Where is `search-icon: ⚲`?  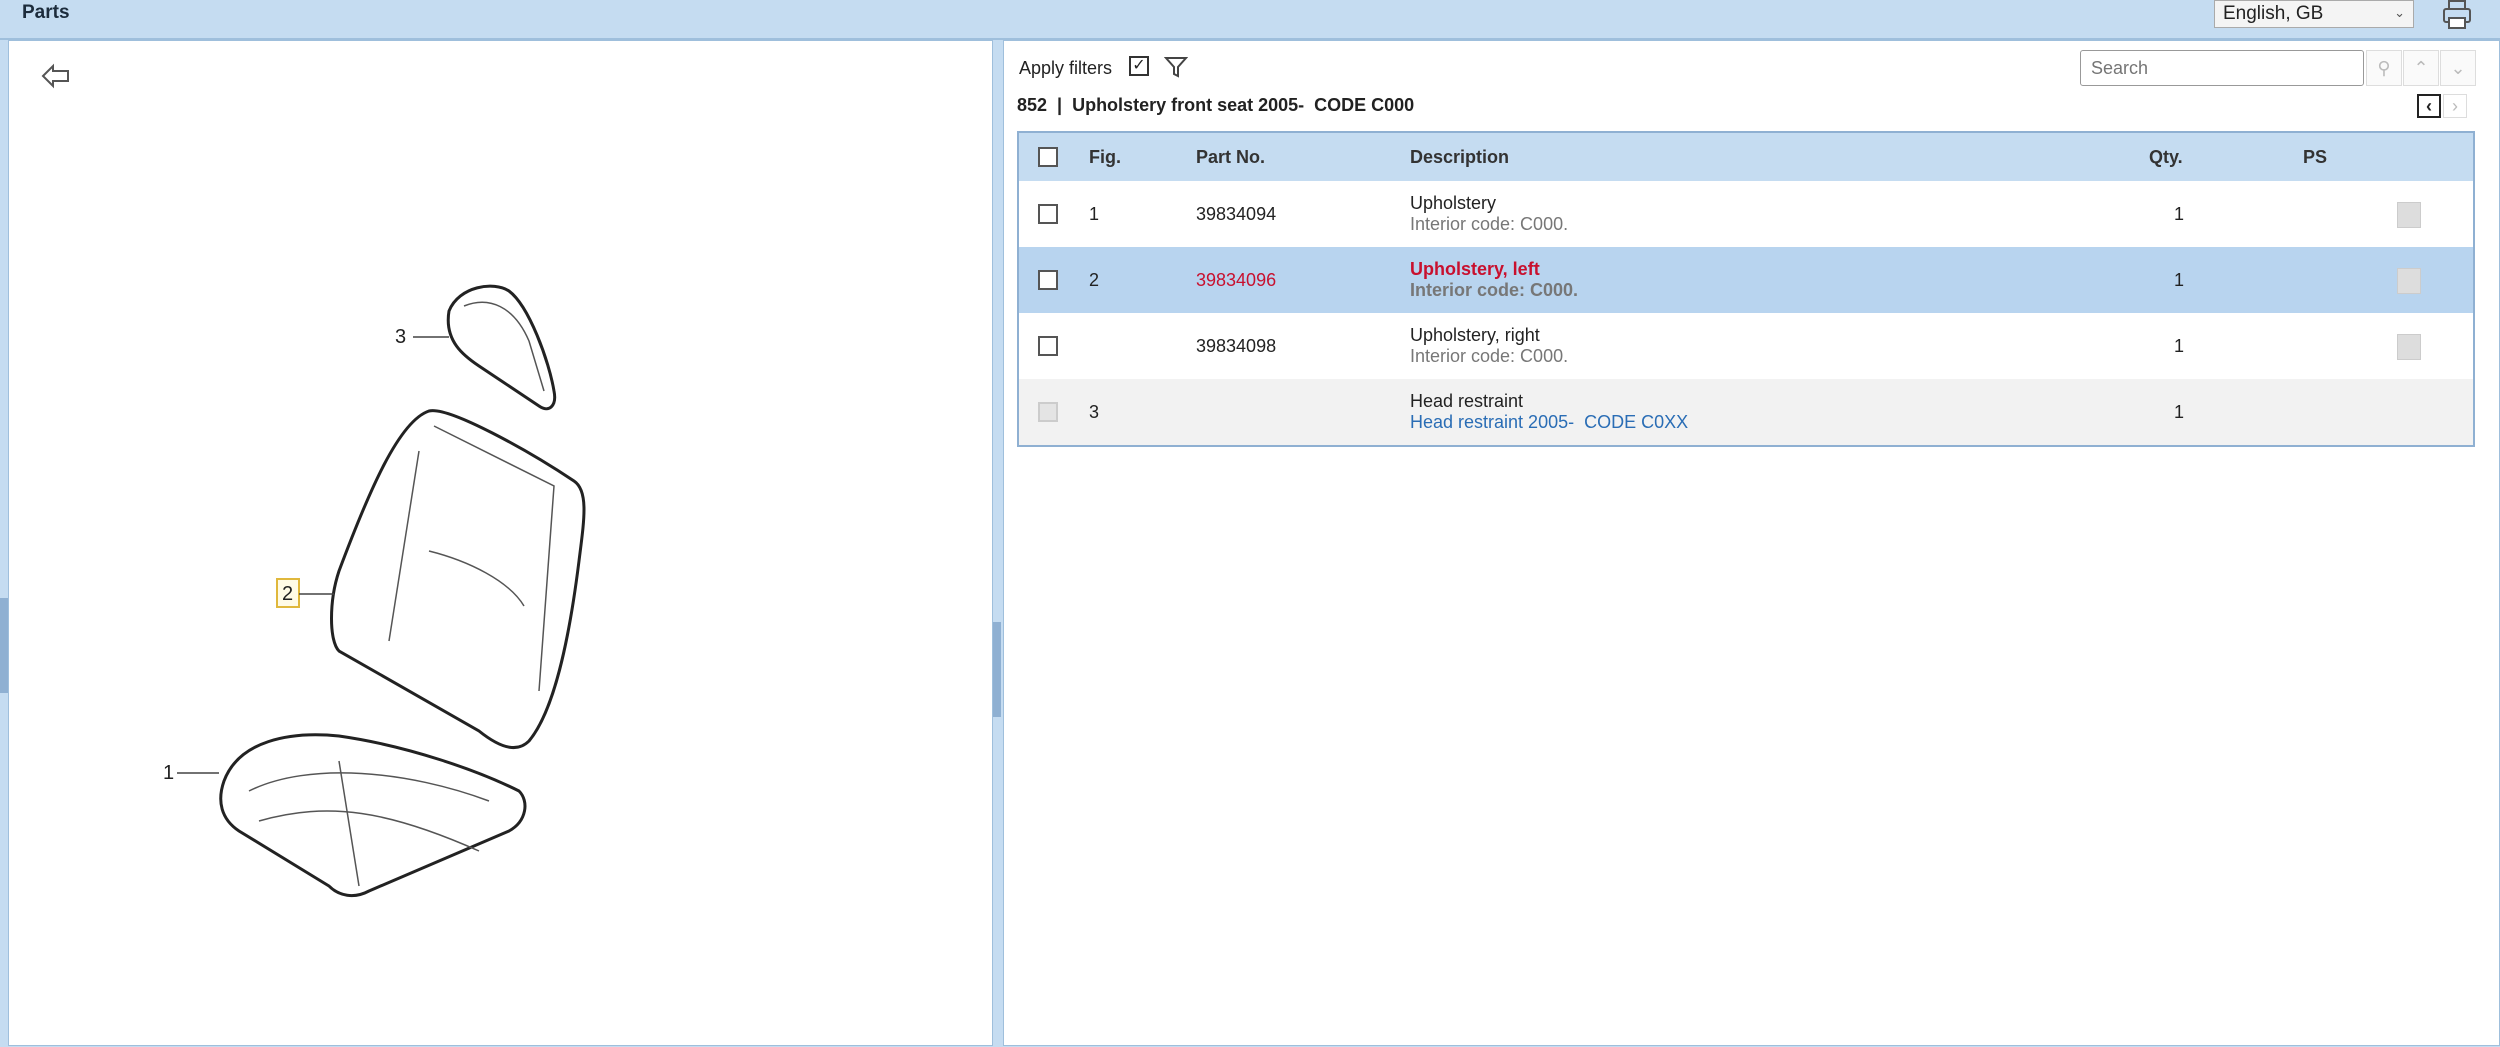 search-icon: ⚲ is located at coordinates (2384, 68).